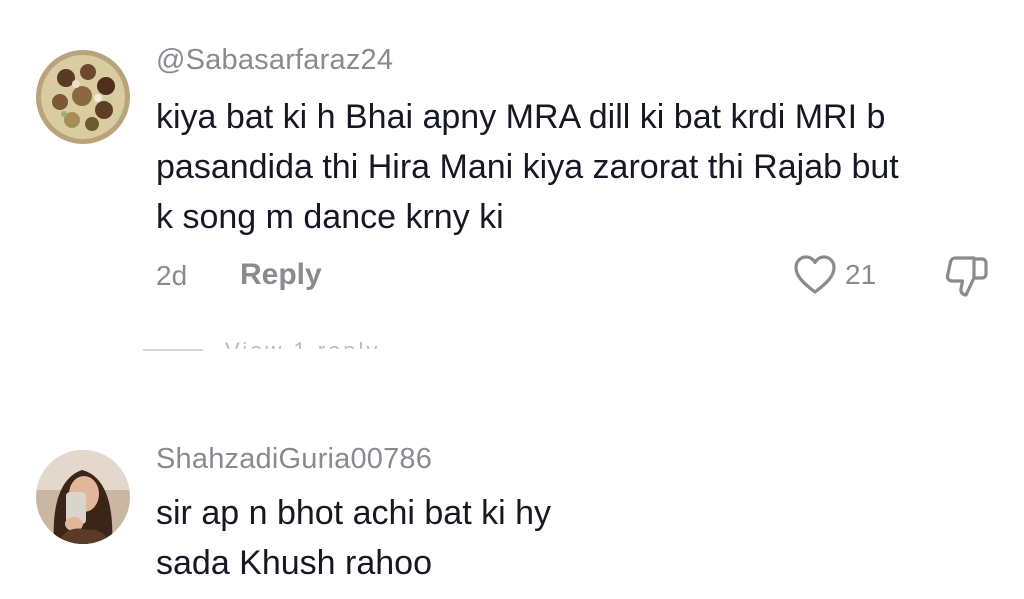 The height and width of the screenshot is (599, 1024). I want to click on view-replies-button: View 1 reply, so click(261, 350).